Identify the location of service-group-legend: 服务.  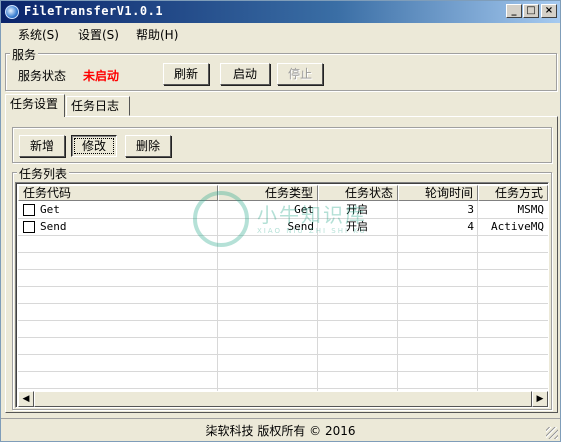
(24, 54).